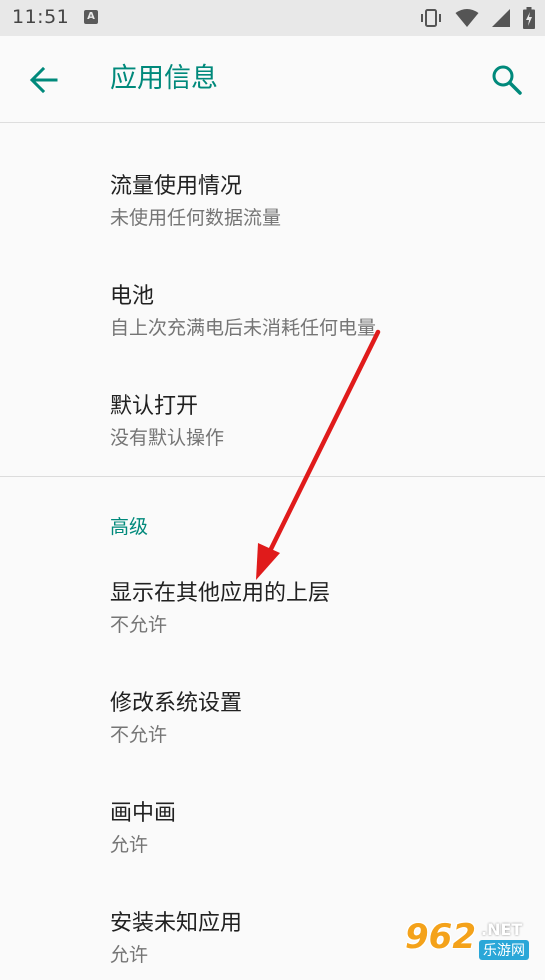 This screenshot has width=545, height=980. I want to click on status-bar: 11:51 A, so click(272, 18).